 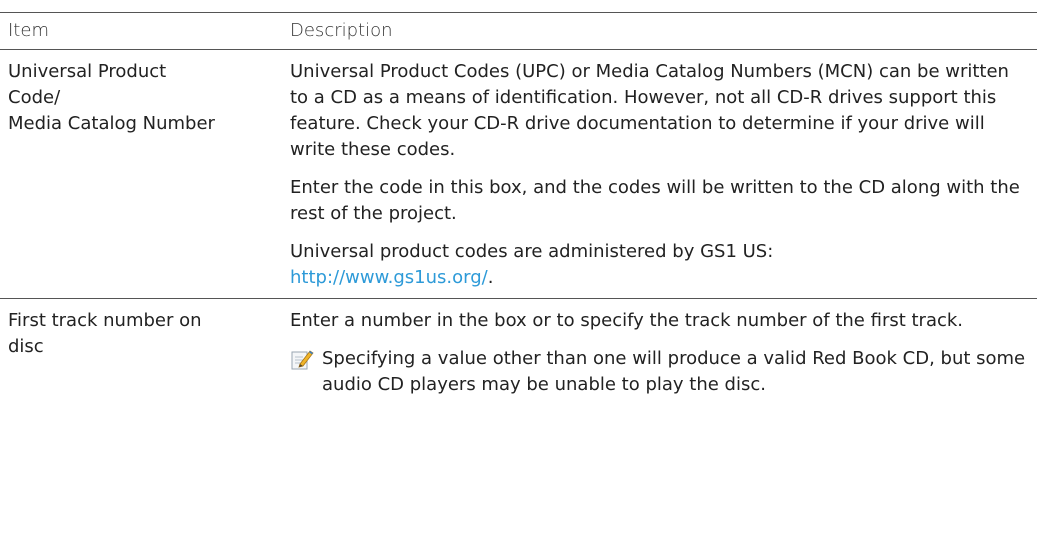 What do you see at coordinates (389, 277) in the screenshot?
I see `gs1-link: http://www.gs1us.org/` at bounding box center [389, 277].